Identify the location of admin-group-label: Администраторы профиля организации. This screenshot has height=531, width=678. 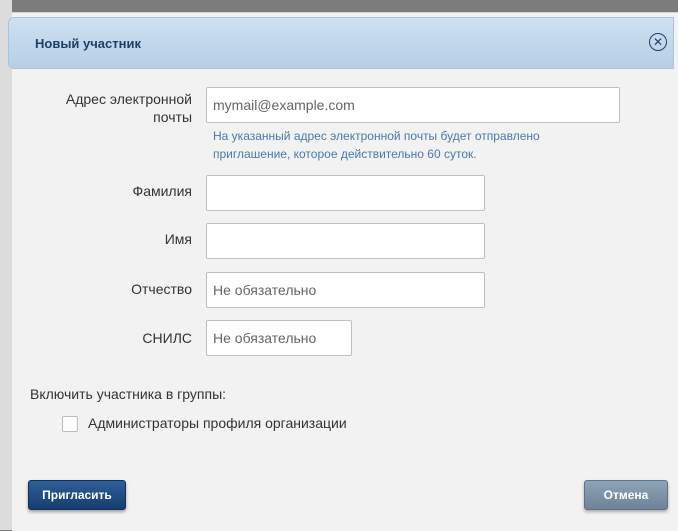
(217, 423).